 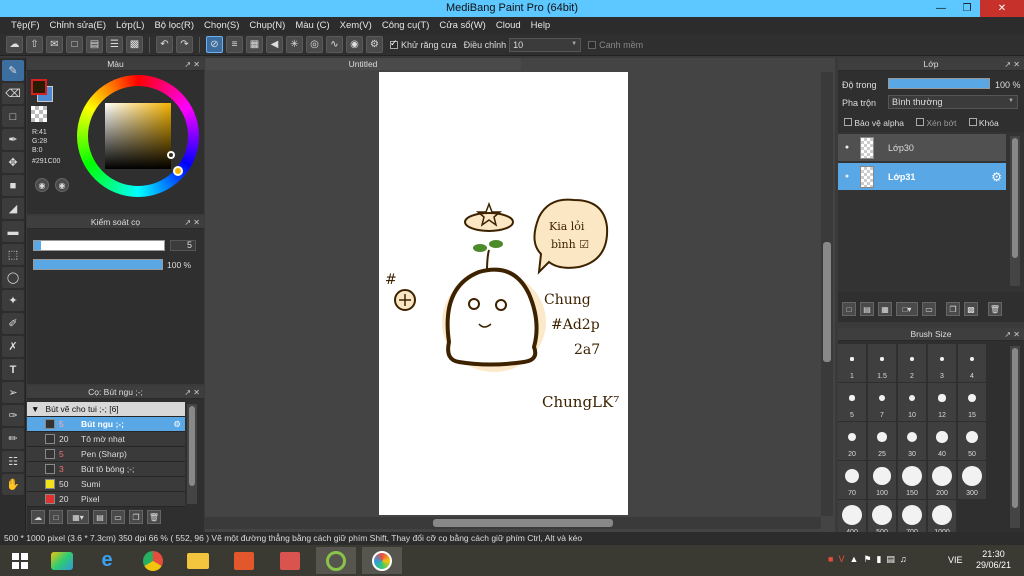 What do you see at coordinates (907, 309) in the screenshot?
I see `add-layer-menu-icon: □▾` at bounding box center [907, 309].